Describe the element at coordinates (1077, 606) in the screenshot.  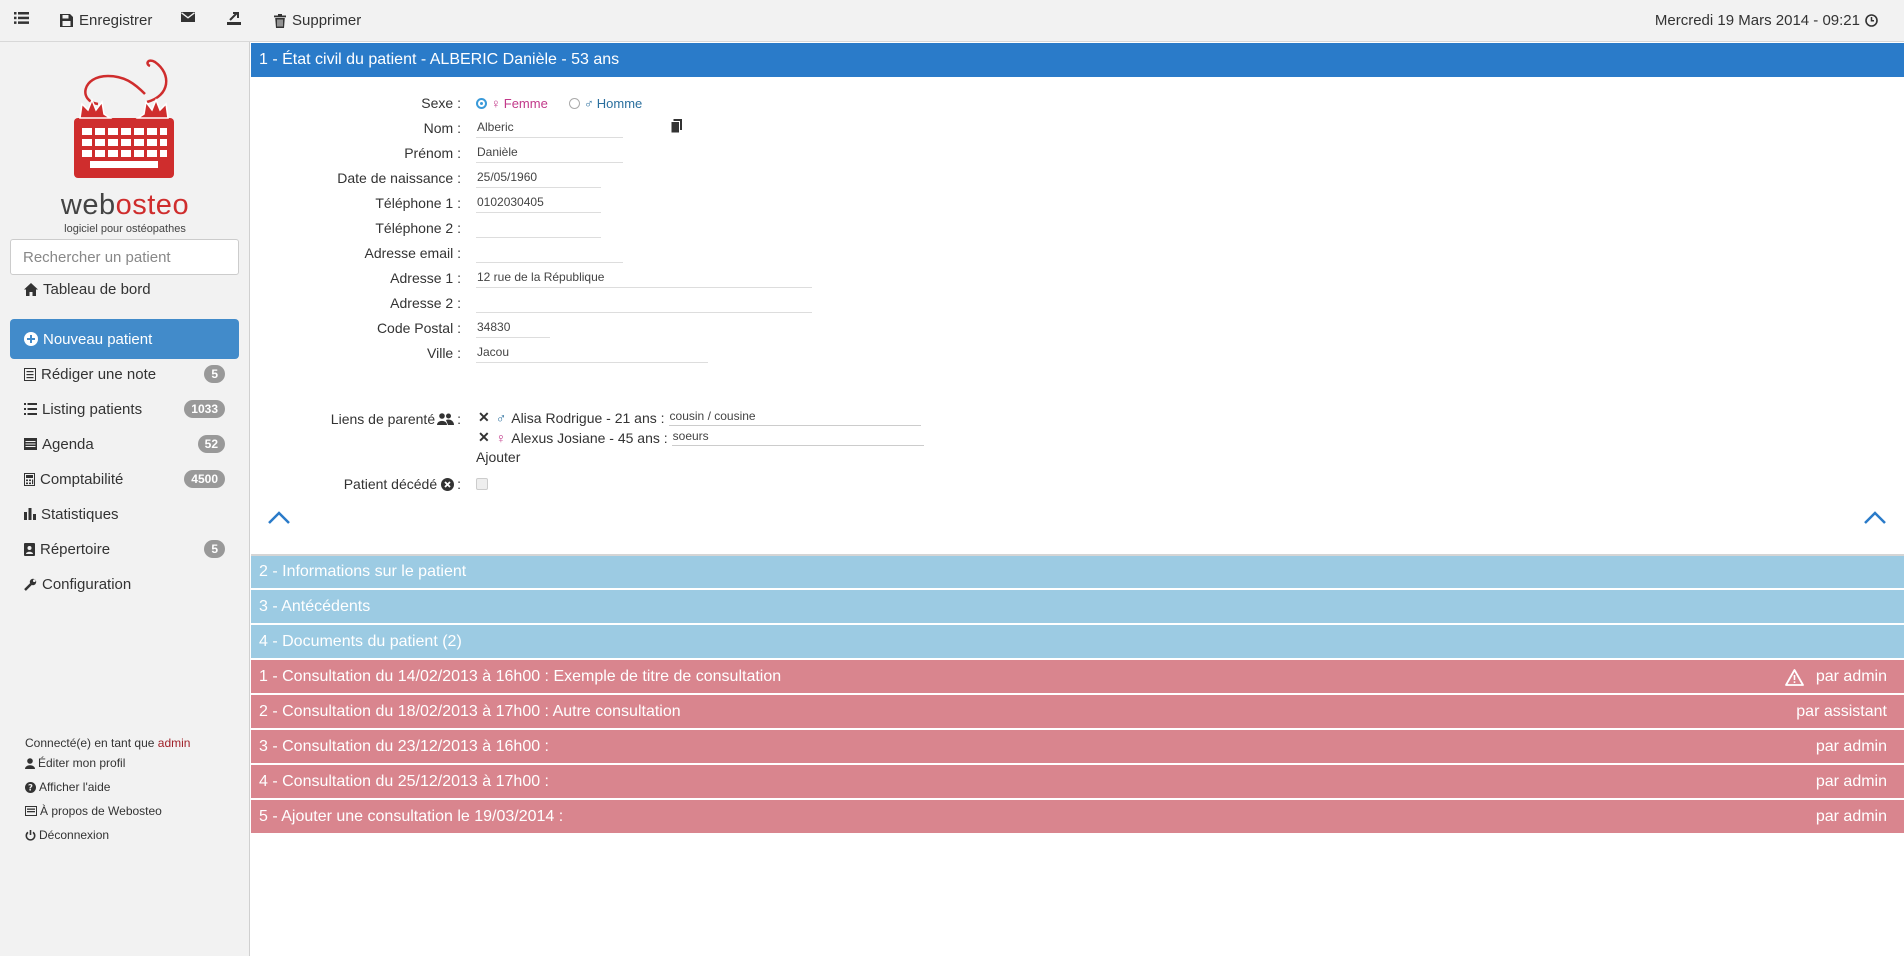
I see `section-3-header: 3 - Antécédents` at that location.